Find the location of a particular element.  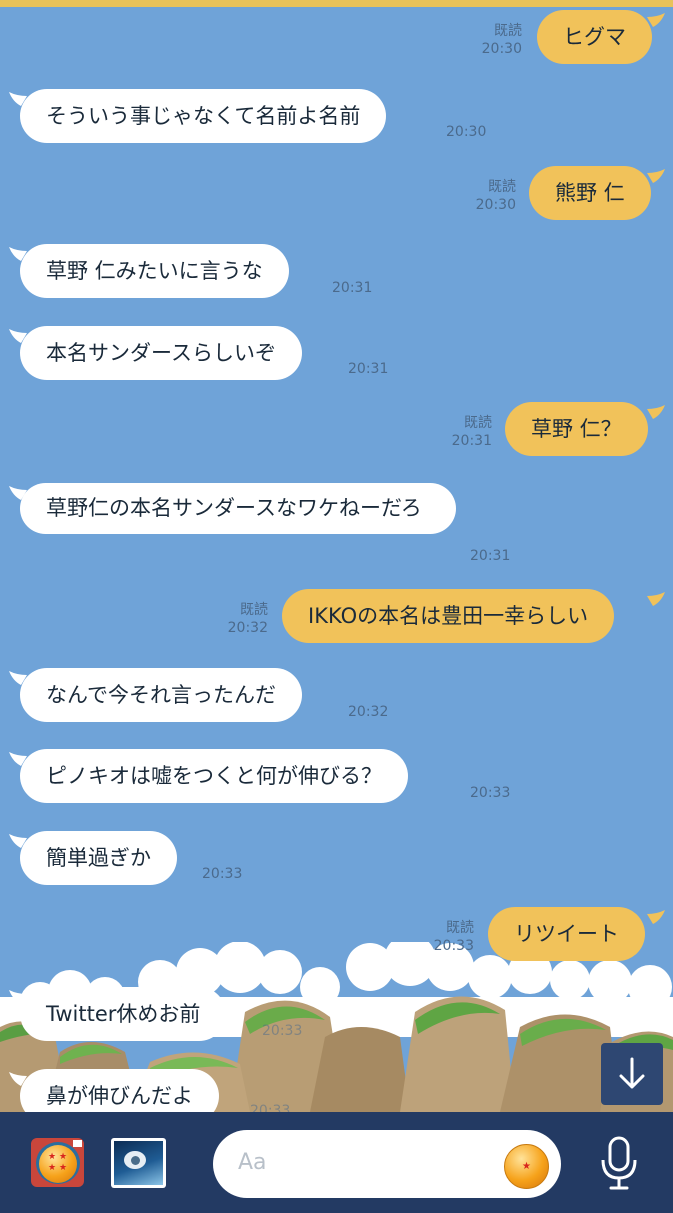

message-input-bar: ★ ★ ★ ★ Aa ★ is located at coordinates (336, 1162).